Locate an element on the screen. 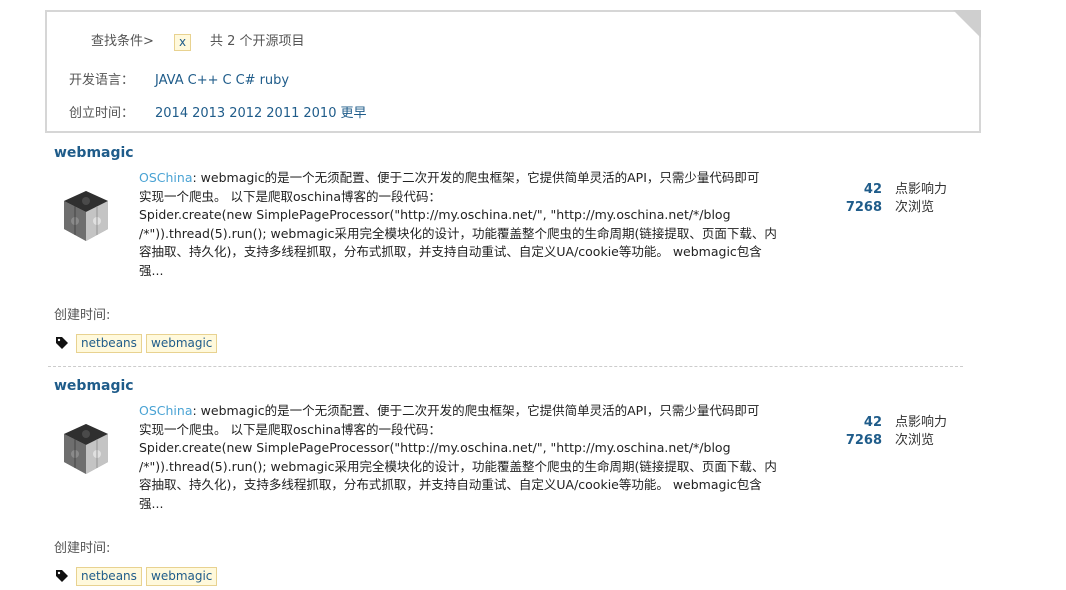  year-option-2011: 2011 is located at coordinates (282, 113).